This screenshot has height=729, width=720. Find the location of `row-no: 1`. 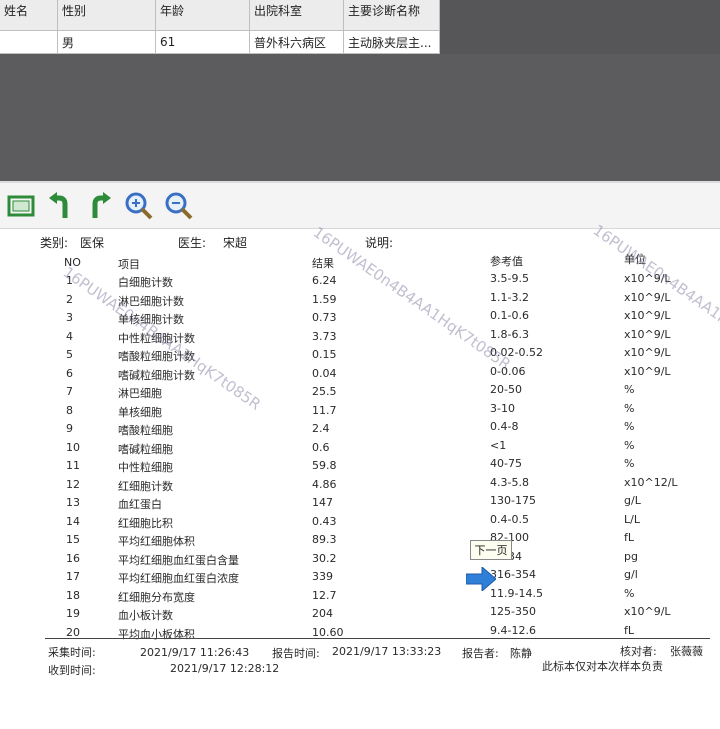

row-no: 1 is located at coordinates (69, 280).